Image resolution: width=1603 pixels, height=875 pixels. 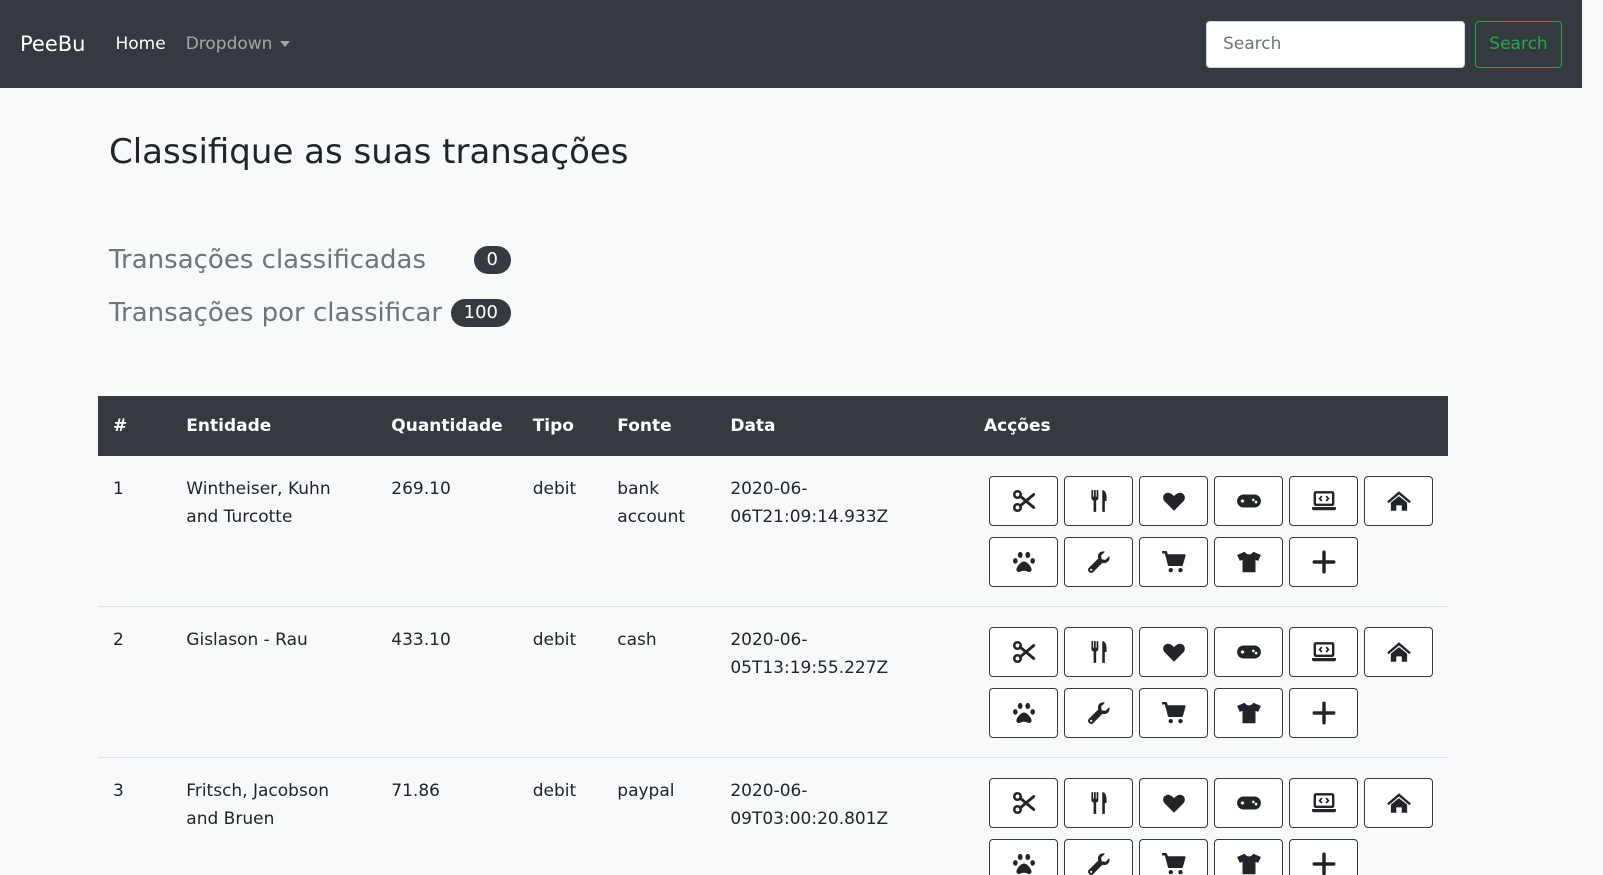 What do you see at coordinates (135, 816) in the screenshot?
I see `cell-id: 3` at bounding box center [135, 816].